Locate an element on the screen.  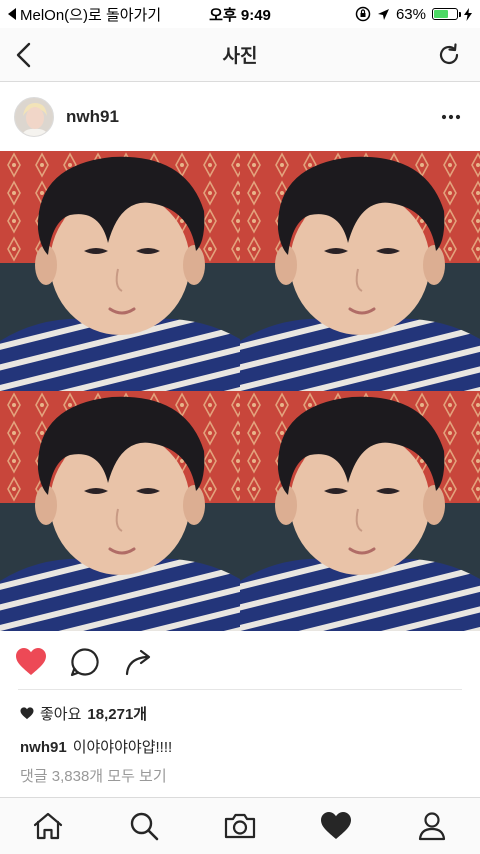
chevron-left-icon is located at coordinates (23, 55).